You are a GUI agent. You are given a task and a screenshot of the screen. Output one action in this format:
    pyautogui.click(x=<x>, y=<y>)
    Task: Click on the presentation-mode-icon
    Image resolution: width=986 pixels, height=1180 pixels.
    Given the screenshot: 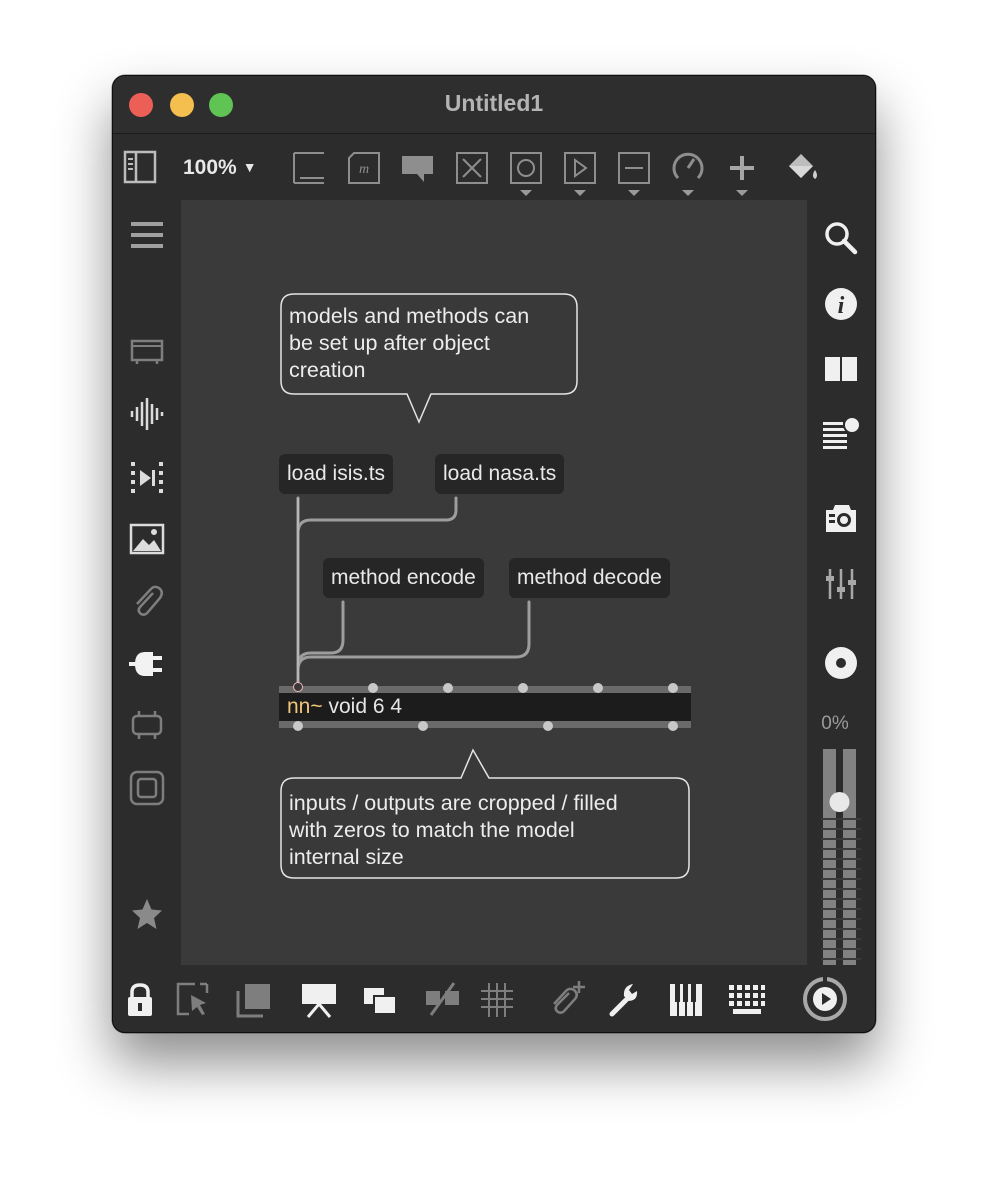 What is the action you would take?
    pyautogui.click(x=319, y=1000)
    